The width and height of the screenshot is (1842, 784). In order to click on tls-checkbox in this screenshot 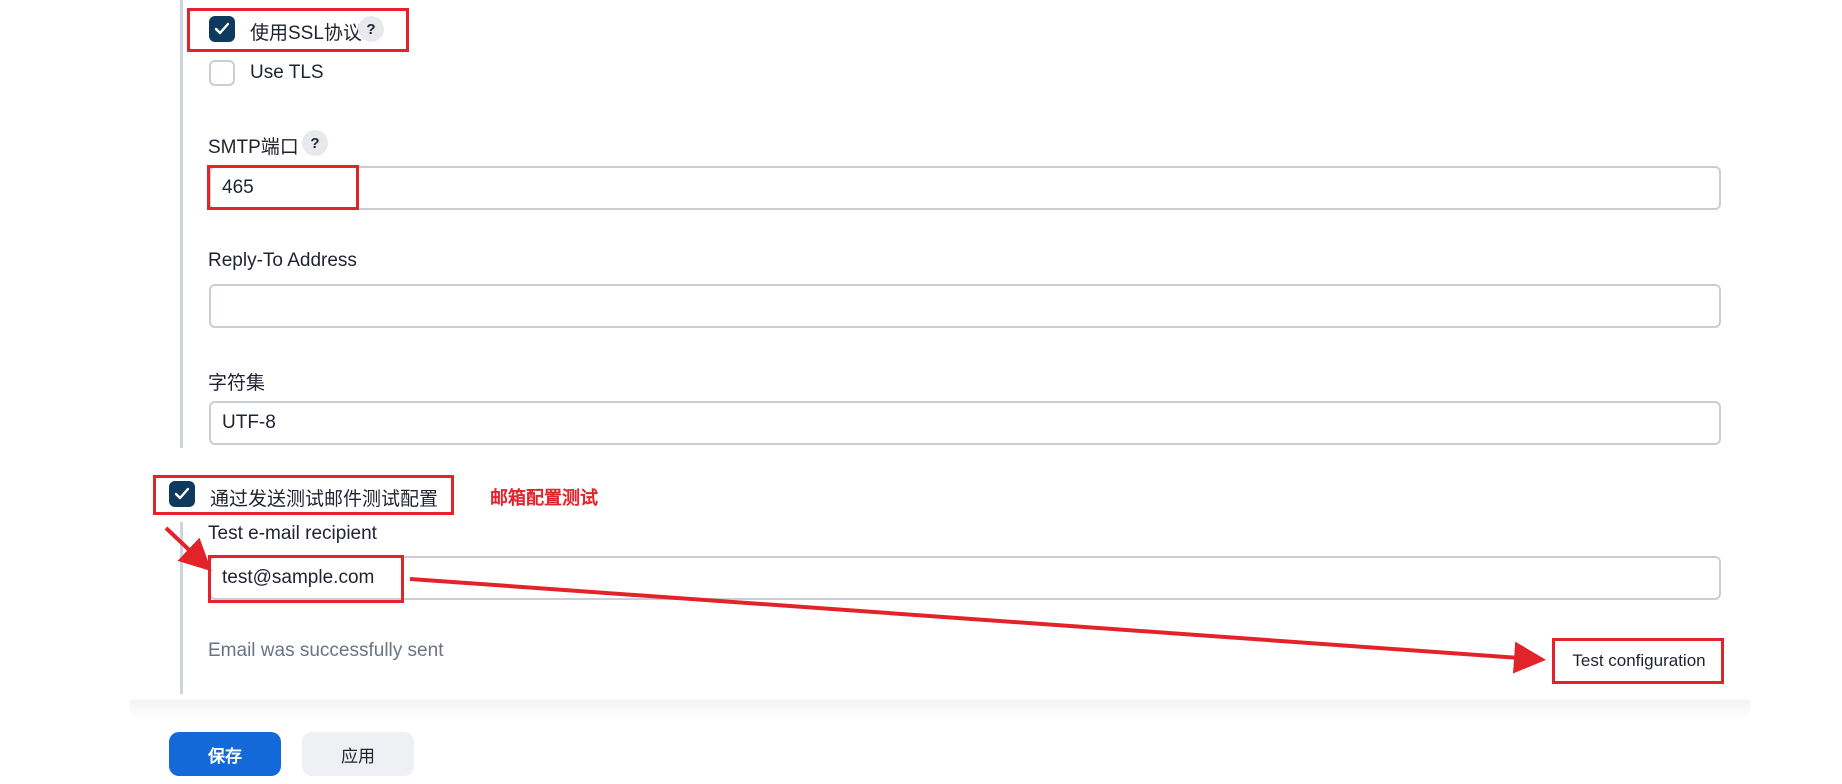, I will do `click(222, 73)`.